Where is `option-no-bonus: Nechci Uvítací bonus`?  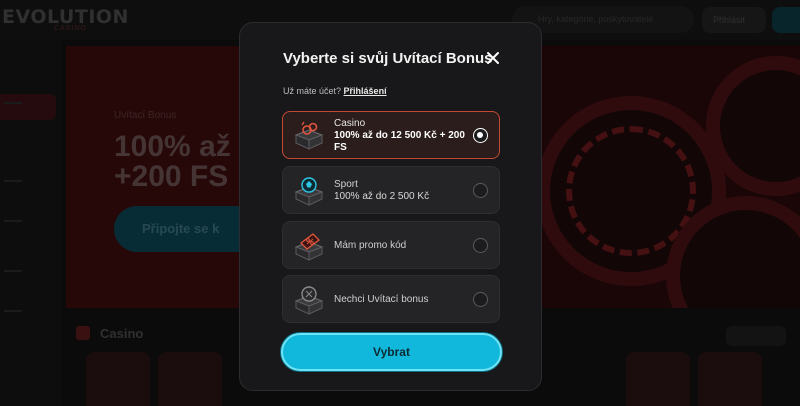 option-no-bonus: Nechci Uvítací bonus is located at coordinates (391, 299).